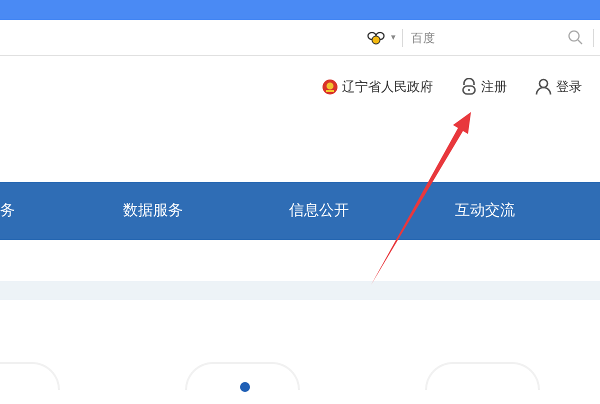 The image size is (600, 404). I want to click on user-icon, so click(543, 87).